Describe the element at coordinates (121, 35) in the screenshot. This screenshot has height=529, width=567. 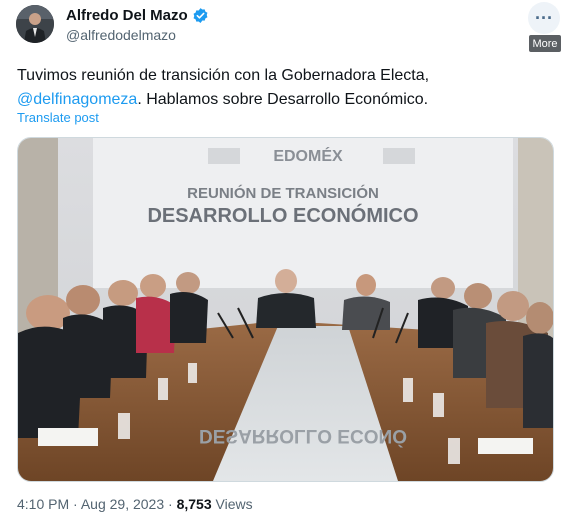
I see `author-handle: @alfredodelmazo` at that location.